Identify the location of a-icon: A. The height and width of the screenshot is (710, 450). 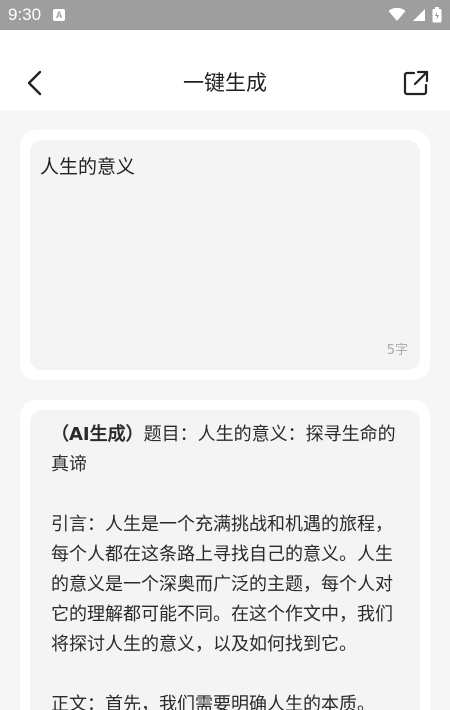
(59, 15).